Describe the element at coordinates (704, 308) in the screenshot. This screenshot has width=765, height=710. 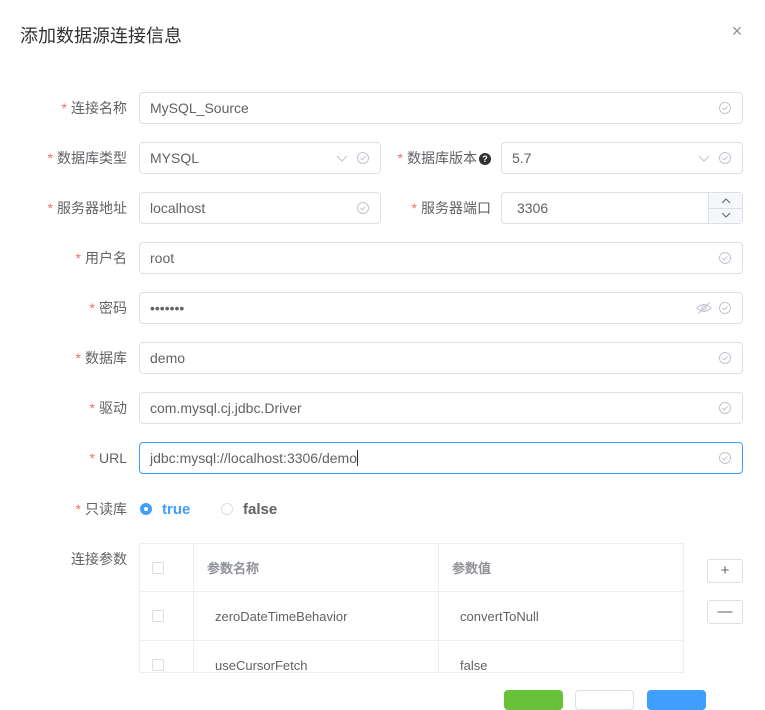
I see `eye-off-icon` at that location.